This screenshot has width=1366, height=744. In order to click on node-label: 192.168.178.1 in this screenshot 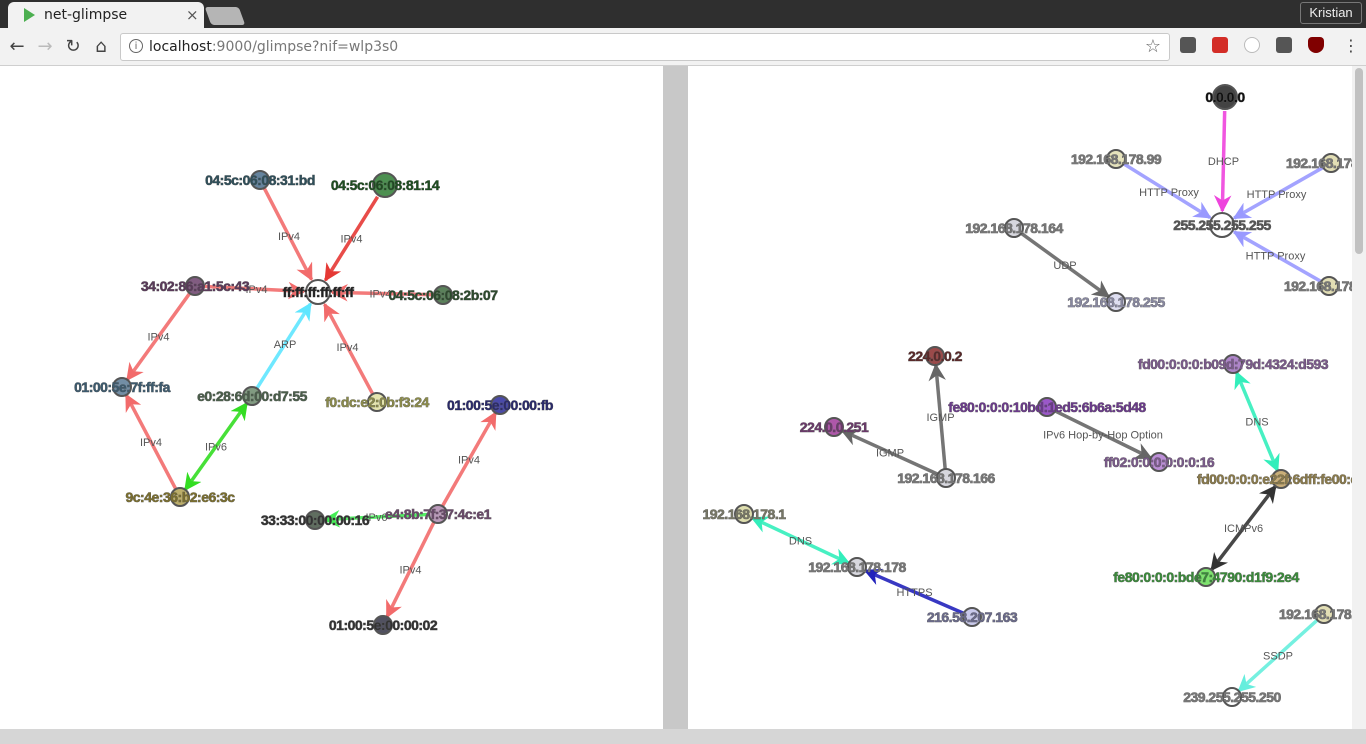, I will do `click(744, 514)`.